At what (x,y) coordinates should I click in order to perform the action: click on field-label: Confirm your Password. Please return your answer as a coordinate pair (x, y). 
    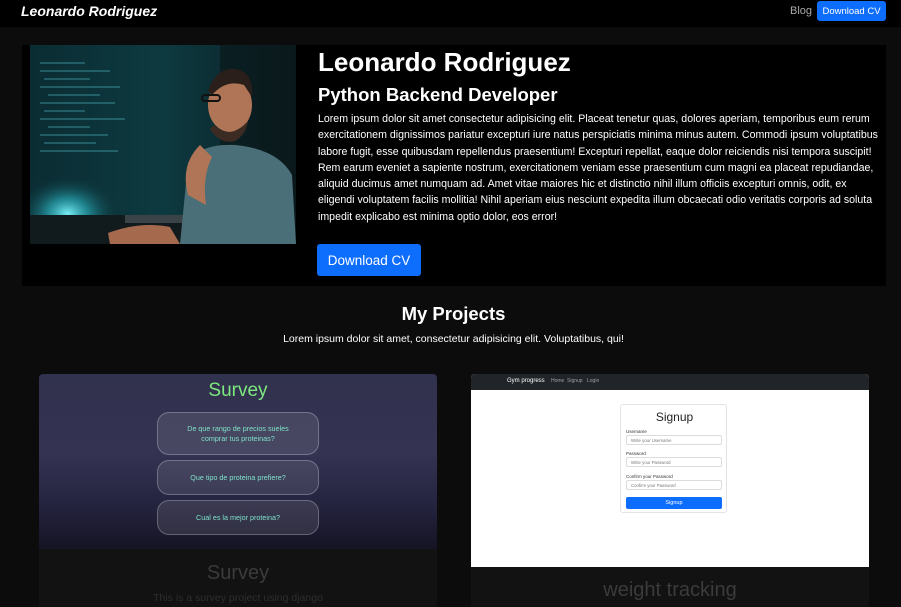
    Looking at the image, I should click on (649, 476).